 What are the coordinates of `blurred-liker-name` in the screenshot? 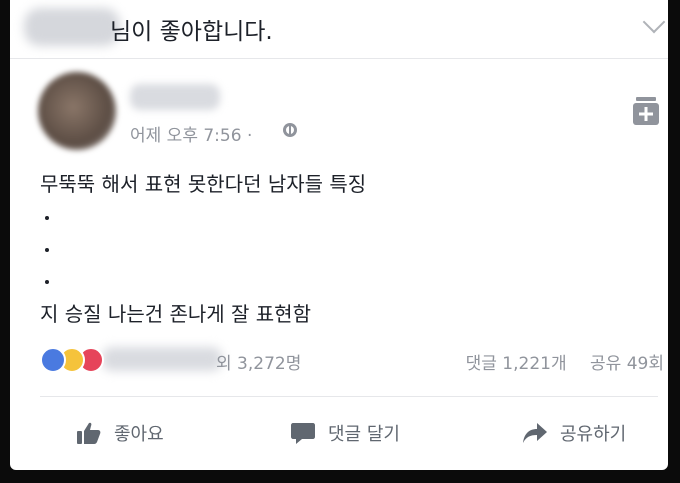 It's located at (72, 27).